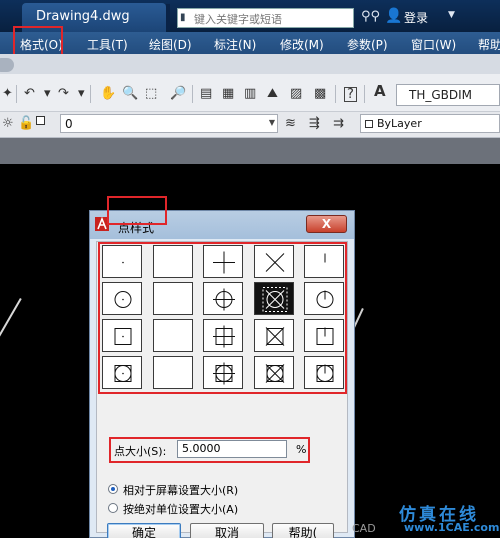 This screenshot has width=500, height=538. Describe the element at coordinates (235, 44) in the screenshot. I see `menu-dimension: 标注(N)` at that location.